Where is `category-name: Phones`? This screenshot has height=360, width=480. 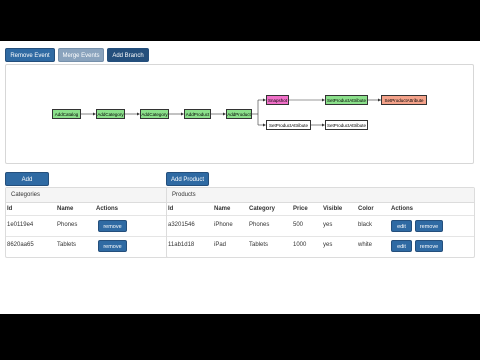
category-name: Phones is located at coordinates (67, 225).